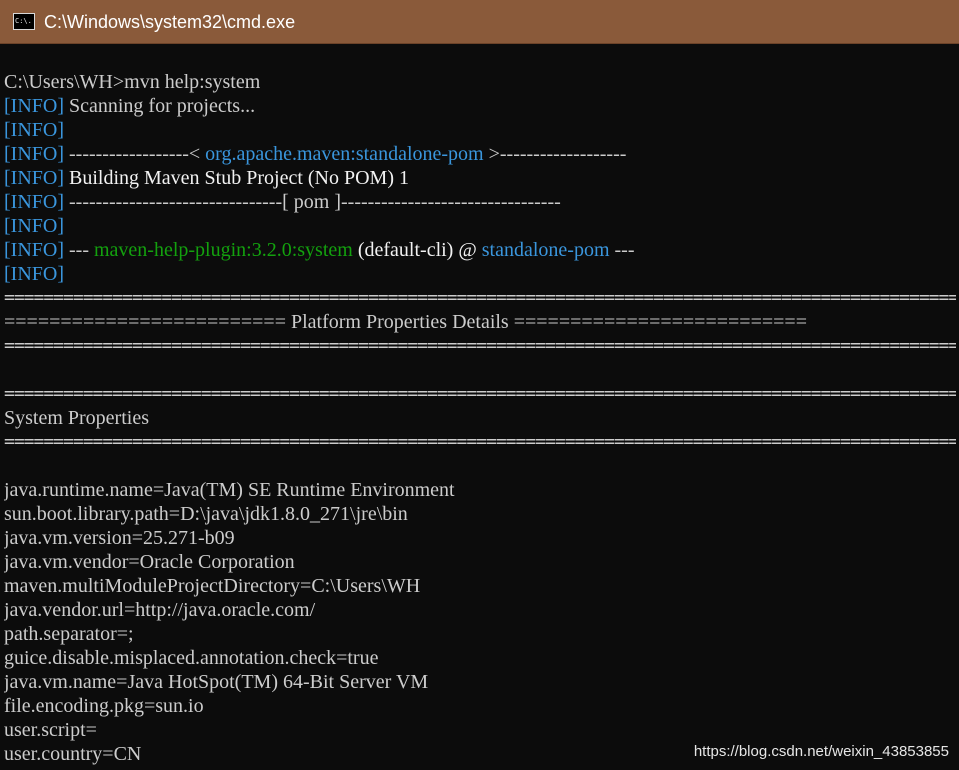  What do you see at coordinates (417, 250) in the screenshot?
I see `plugin-execution: (default-cli) @` at bounding box center [417, 250].